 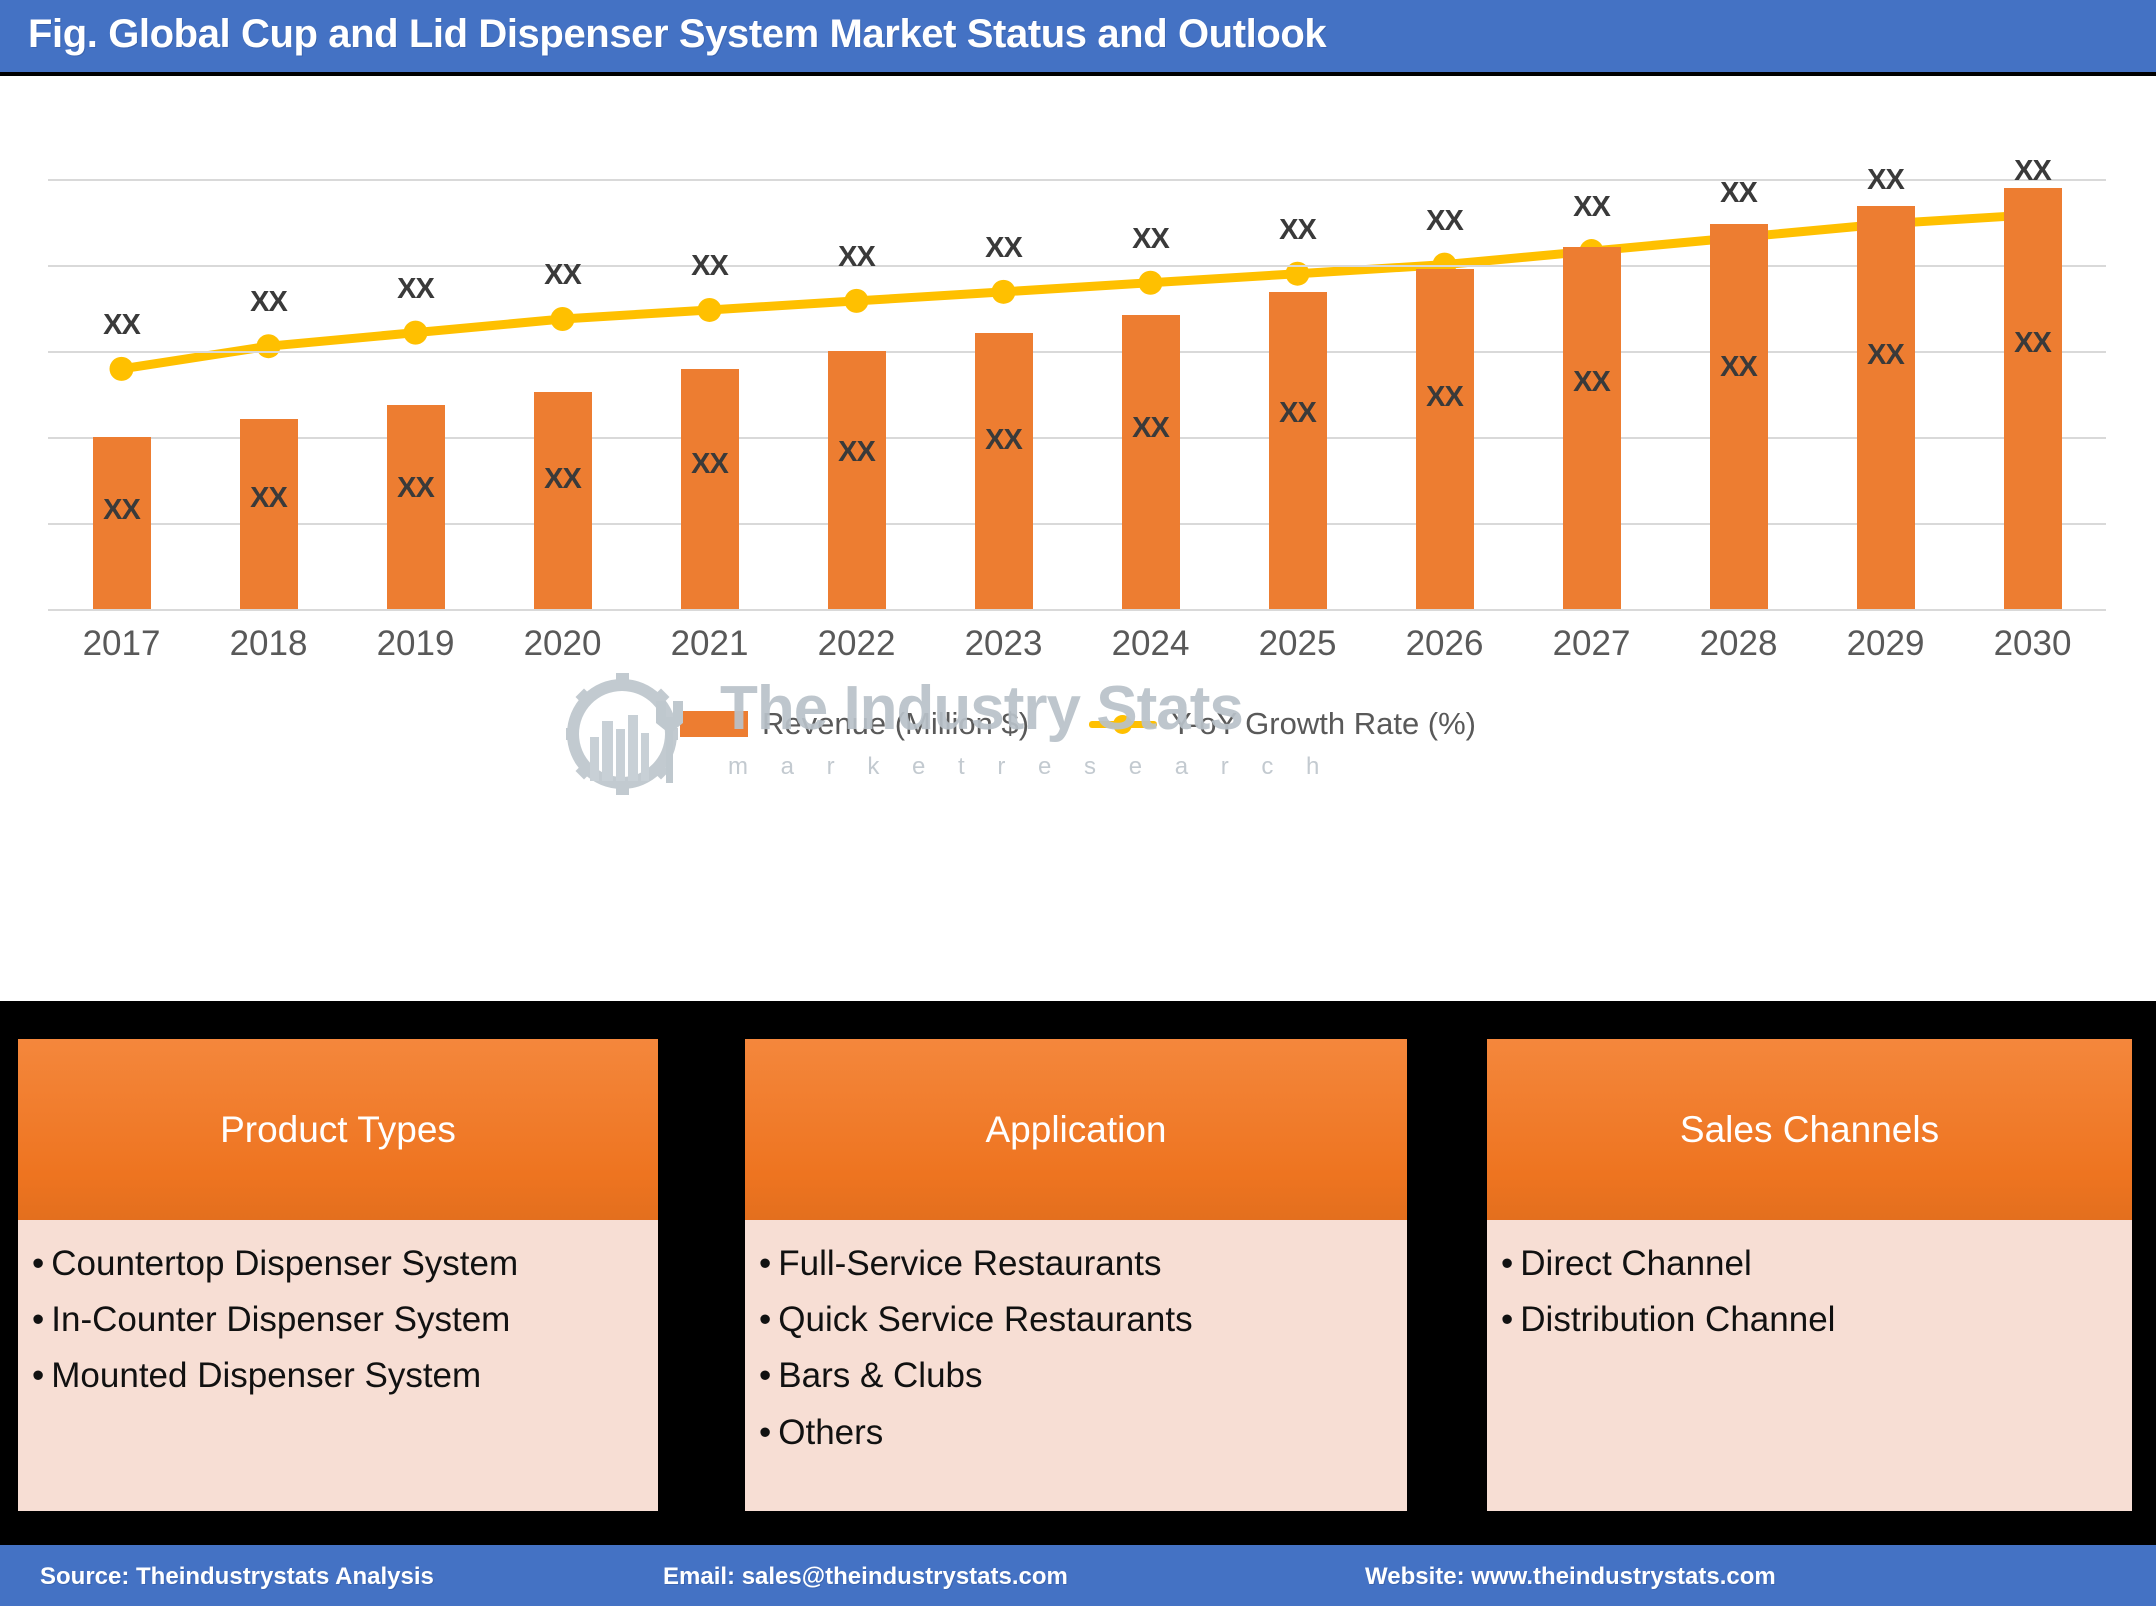 What do you see at coordinates (1076, 1375) in the screenshot?
I see `list-item: • Bars & Clubs` at bounding box center [1076, 1375].